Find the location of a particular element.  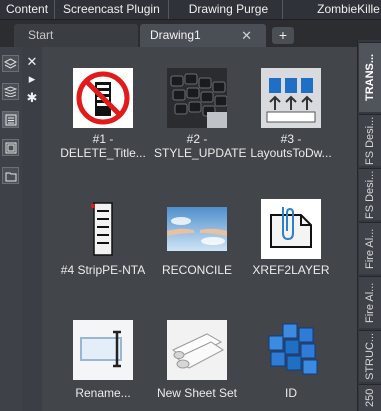

stacked-sheets-icon is located at coordinates (10, 91).